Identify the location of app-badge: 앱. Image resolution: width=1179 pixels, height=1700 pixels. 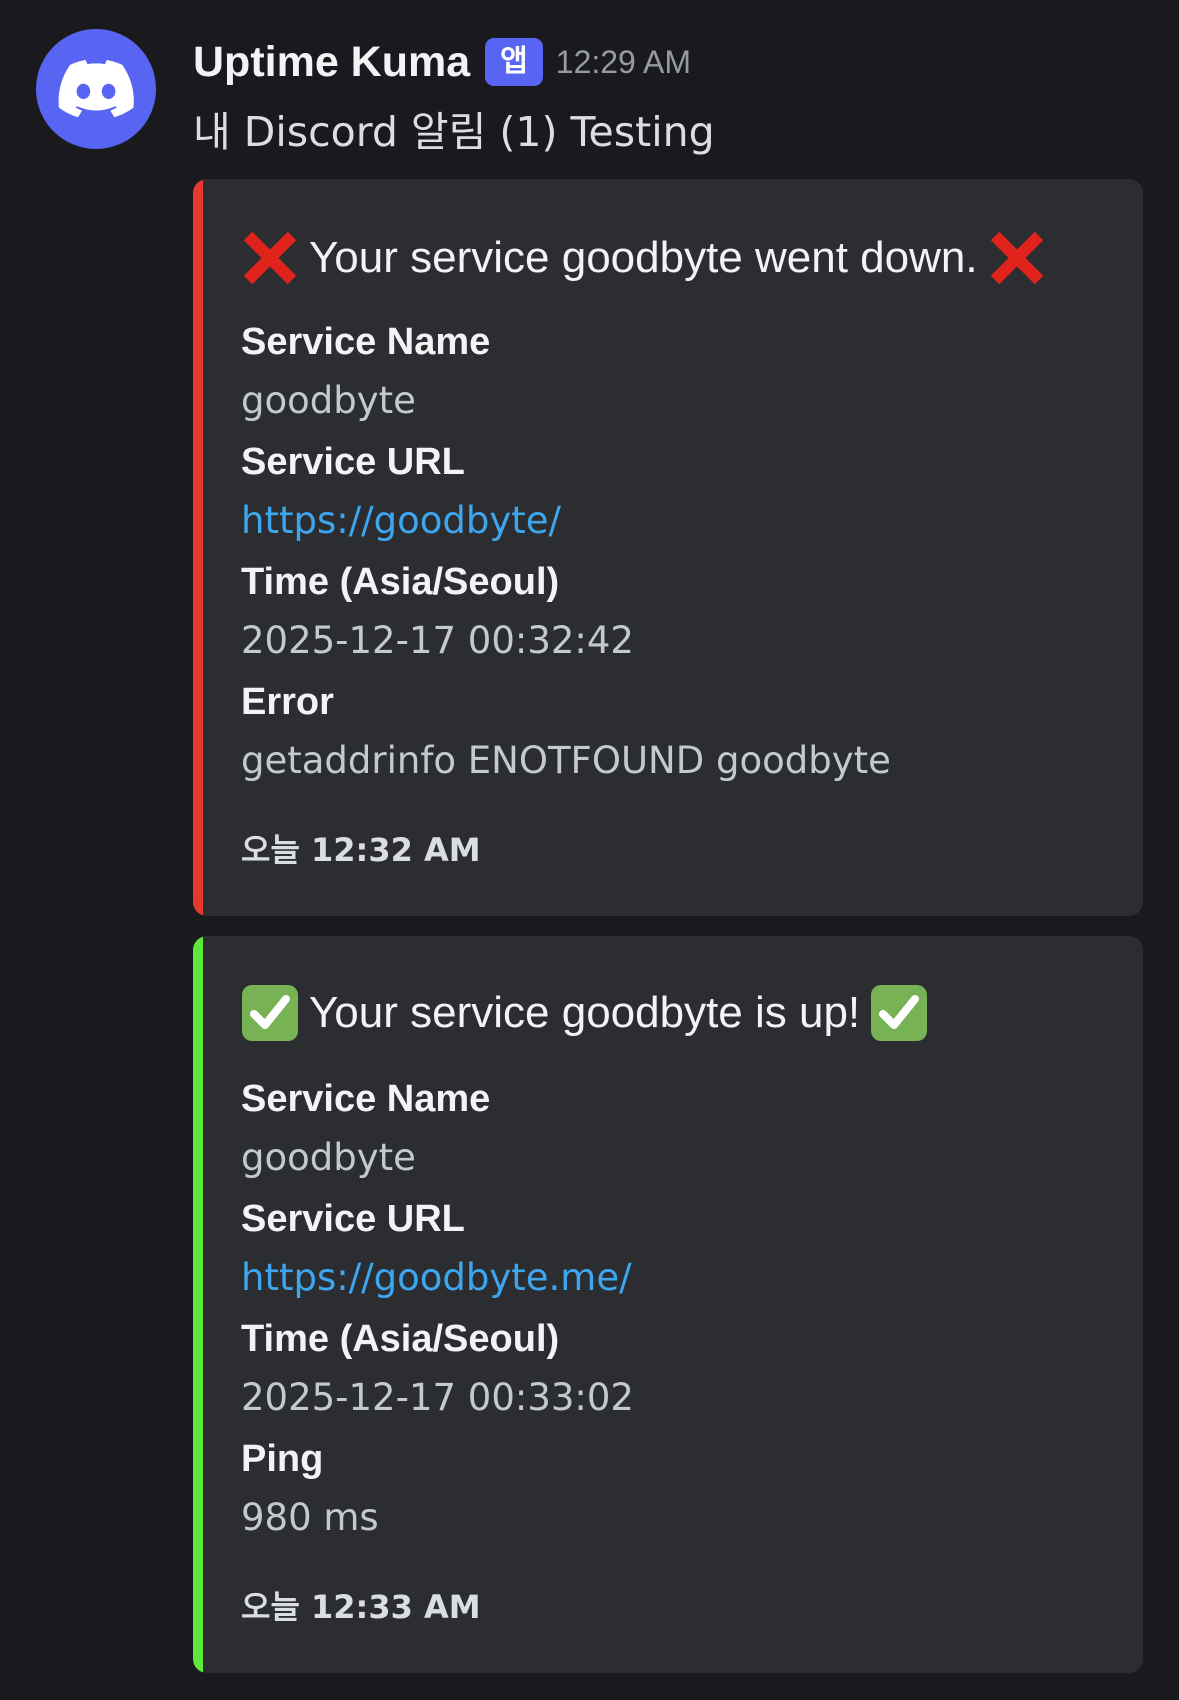
(514, 62).